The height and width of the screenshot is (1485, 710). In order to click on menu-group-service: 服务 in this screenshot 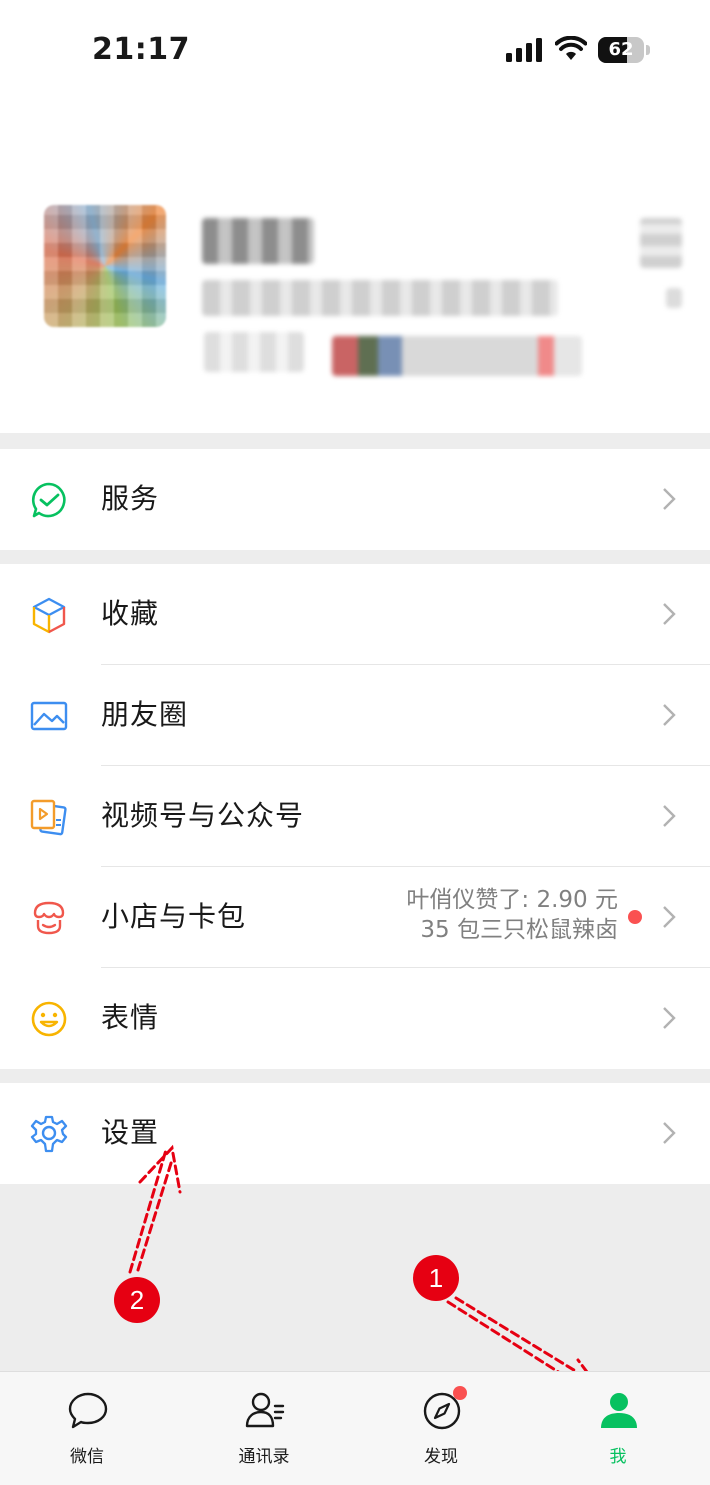, I will do `click(355, 499)`.